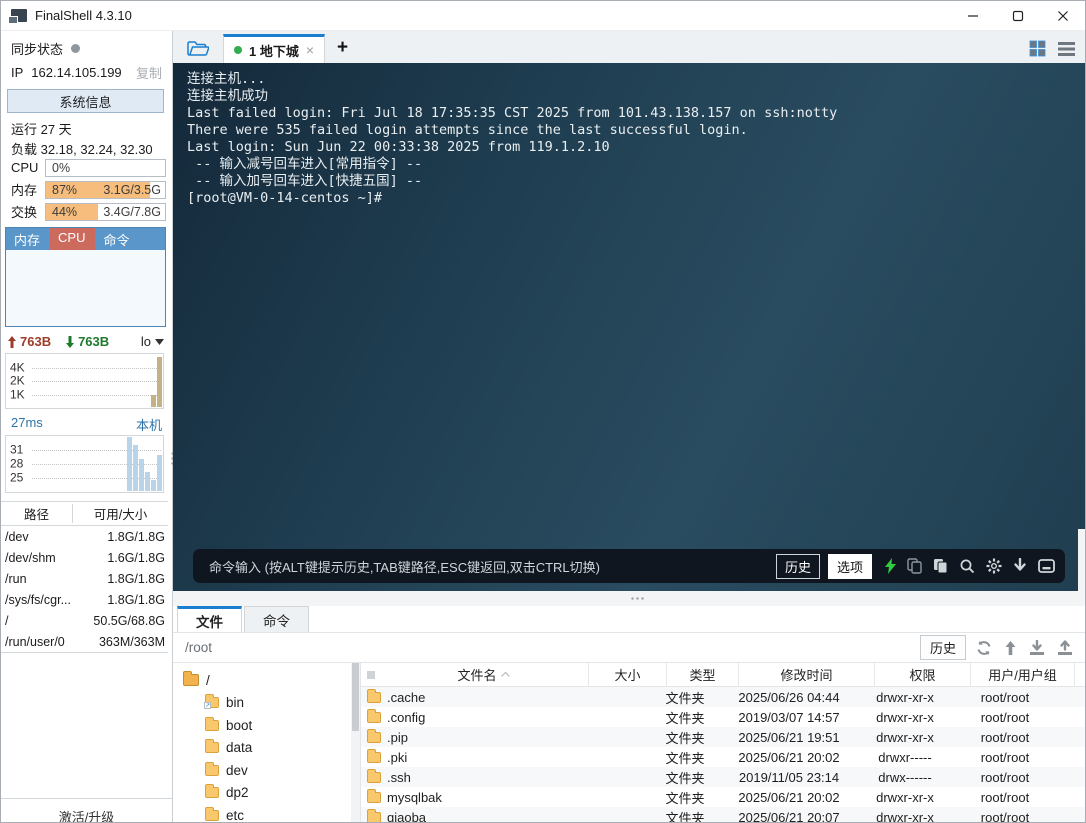  I want to click on directory-tree: /↗binbootdatadevdp2etchomelib, so click(262, 742).